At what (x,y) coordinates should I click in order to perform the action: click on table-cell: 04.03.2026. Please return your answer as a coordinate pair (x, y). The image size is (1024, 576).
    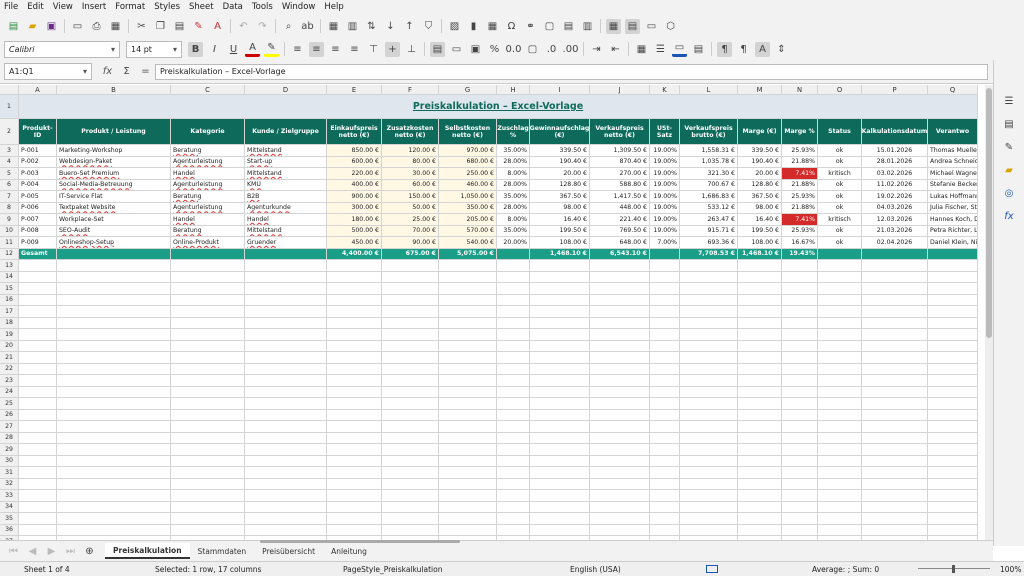
    Looking at the image, I should click on (895, 208).